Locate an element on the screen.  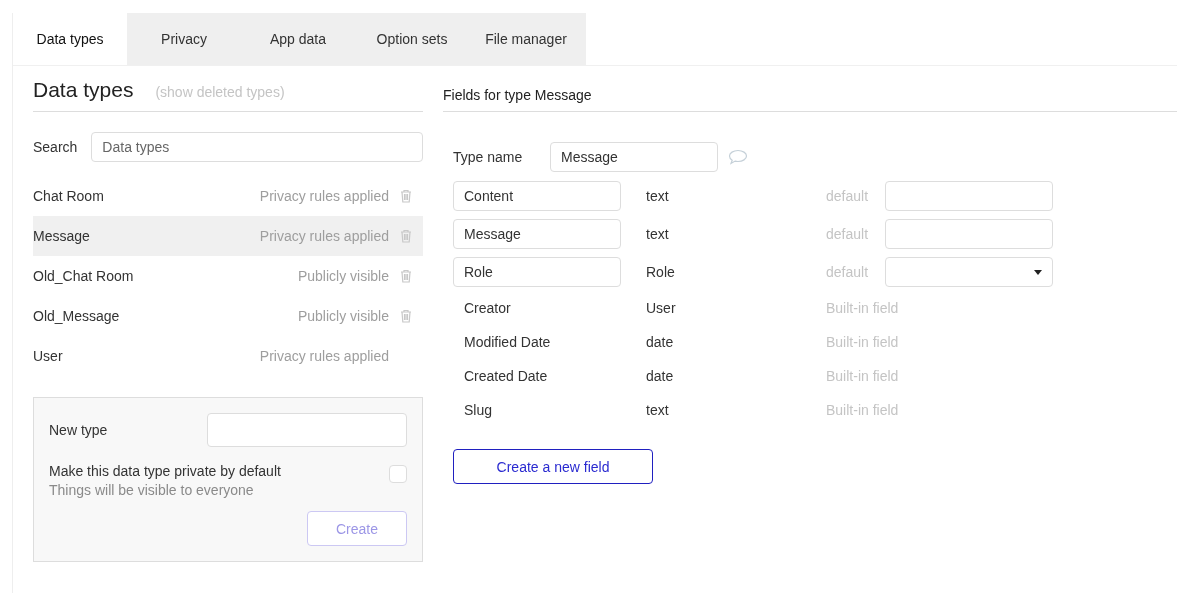
data-type-row: Old_Chat Room Publicly visible is located at coordinates (228, 276).